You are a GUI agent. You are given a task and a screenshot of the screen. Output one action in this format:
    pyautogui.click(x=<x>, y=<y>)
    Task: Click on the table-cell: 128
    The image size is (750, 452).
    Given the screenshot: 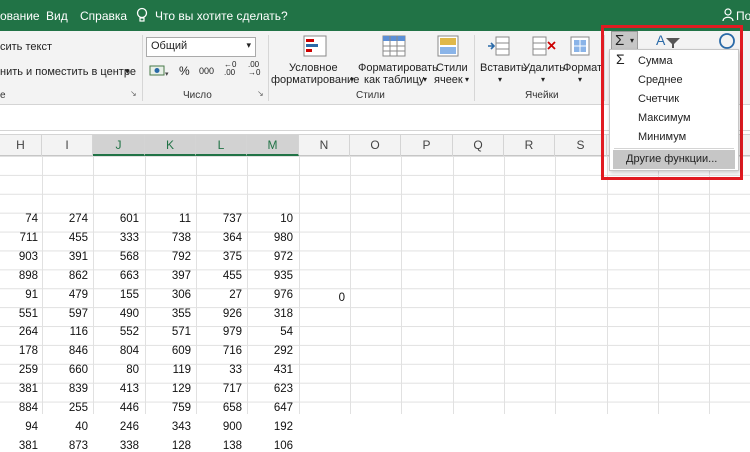 What is the action you would take?
    pyautogui.click(x=170, y=446)
    